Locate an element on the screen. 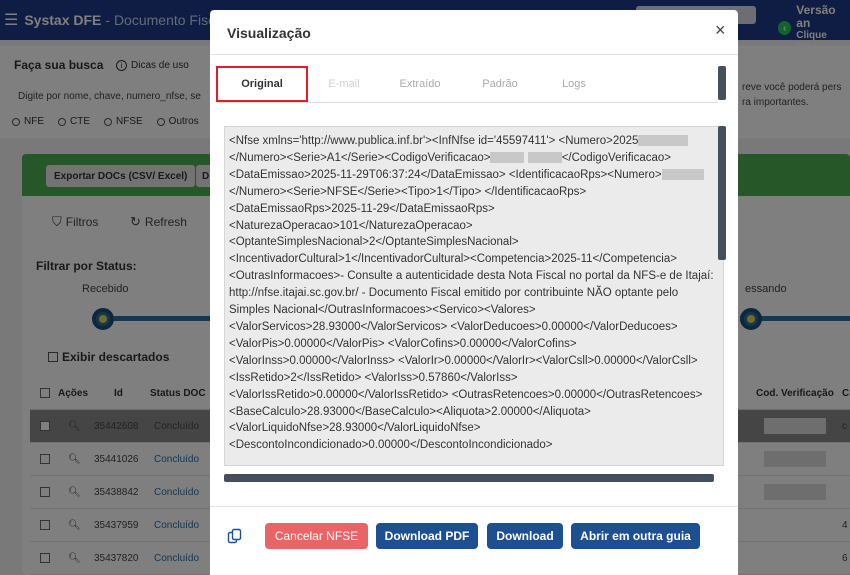 Image resolution: width=850 pixels, height=575 pixels. xml-line: <Numero>2025 is located at coordinates (598, 141).